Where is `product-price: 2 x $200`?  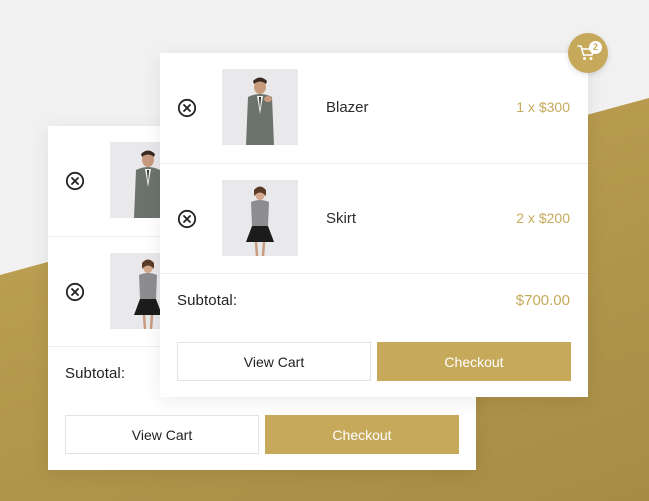
product-price: 2 x $200 is located at coordinates (543, 218).